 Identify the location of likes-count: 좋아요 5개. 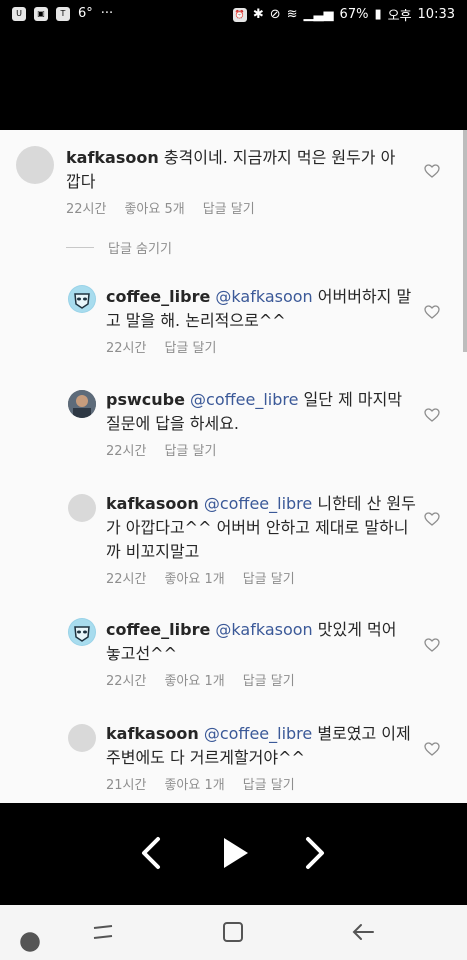
(154, 207).